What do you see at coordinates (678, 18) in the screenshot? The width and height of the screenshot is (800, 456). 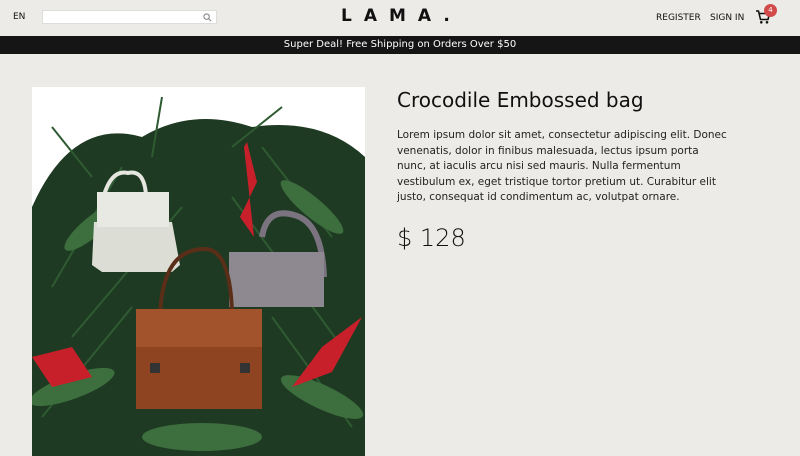 I see `register-link: REGISTER` at bounding box center [678, 18].